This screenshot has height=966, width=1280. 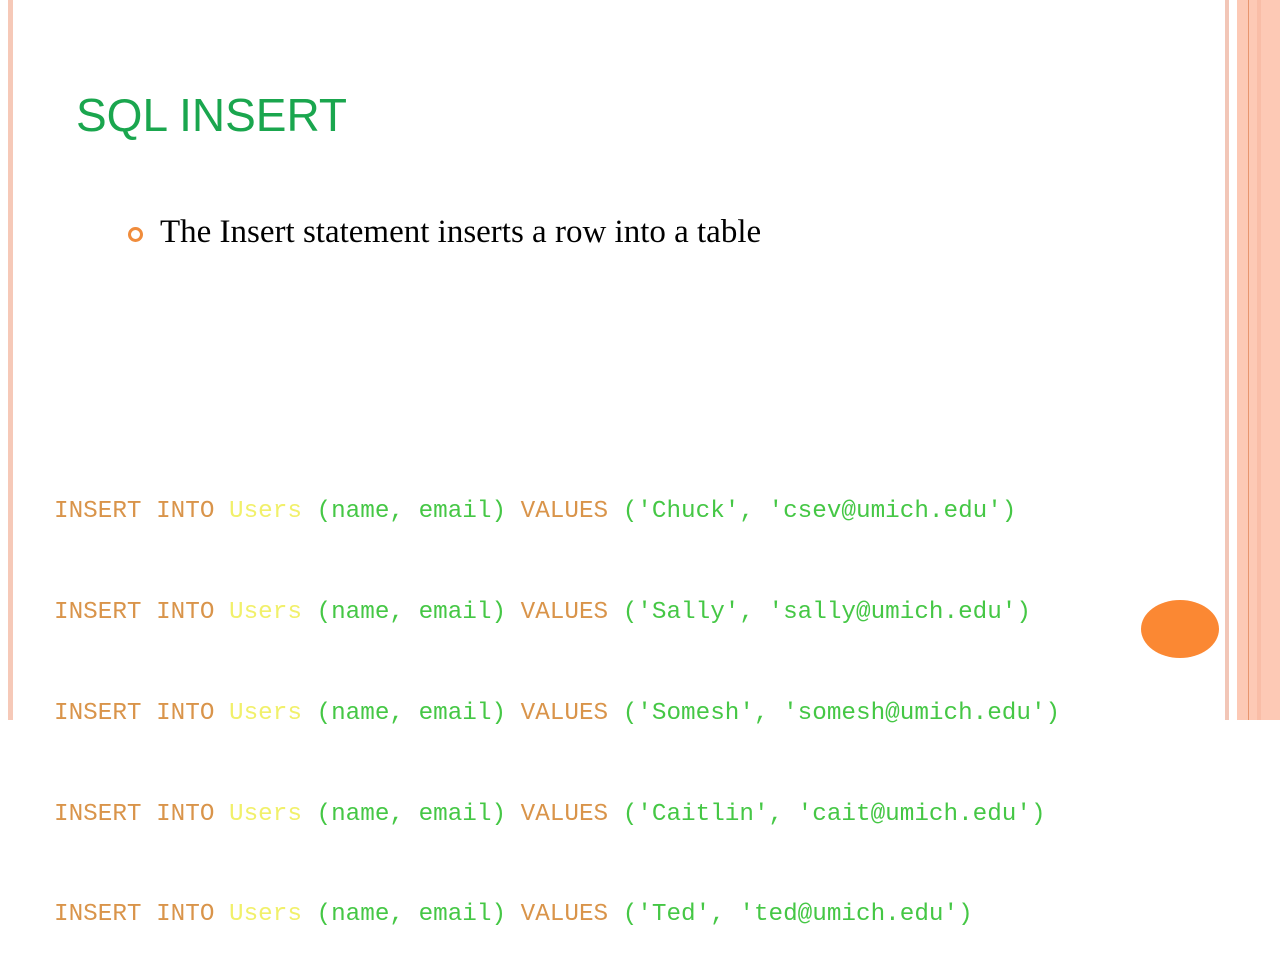 What do you see at coordinates (819, 512) in the screenshot?
I see `value-list: ('Chuck', 'csev@umich.edu')` at bounding box center [819, 512].